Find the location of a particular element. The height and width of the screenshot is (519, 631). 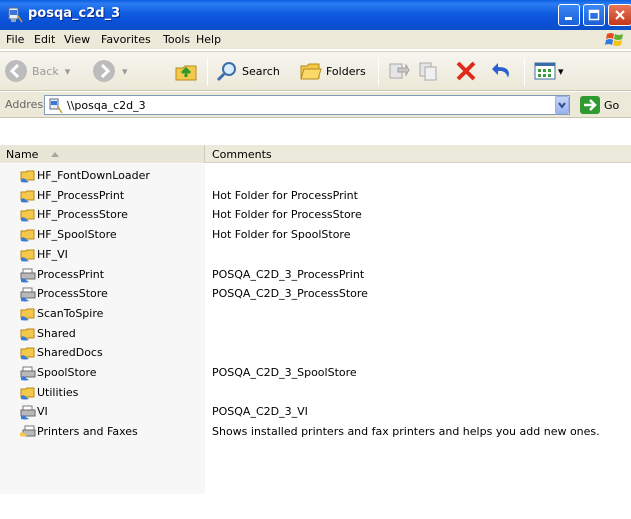

go-button: Go is located at coordinates (599, 105).